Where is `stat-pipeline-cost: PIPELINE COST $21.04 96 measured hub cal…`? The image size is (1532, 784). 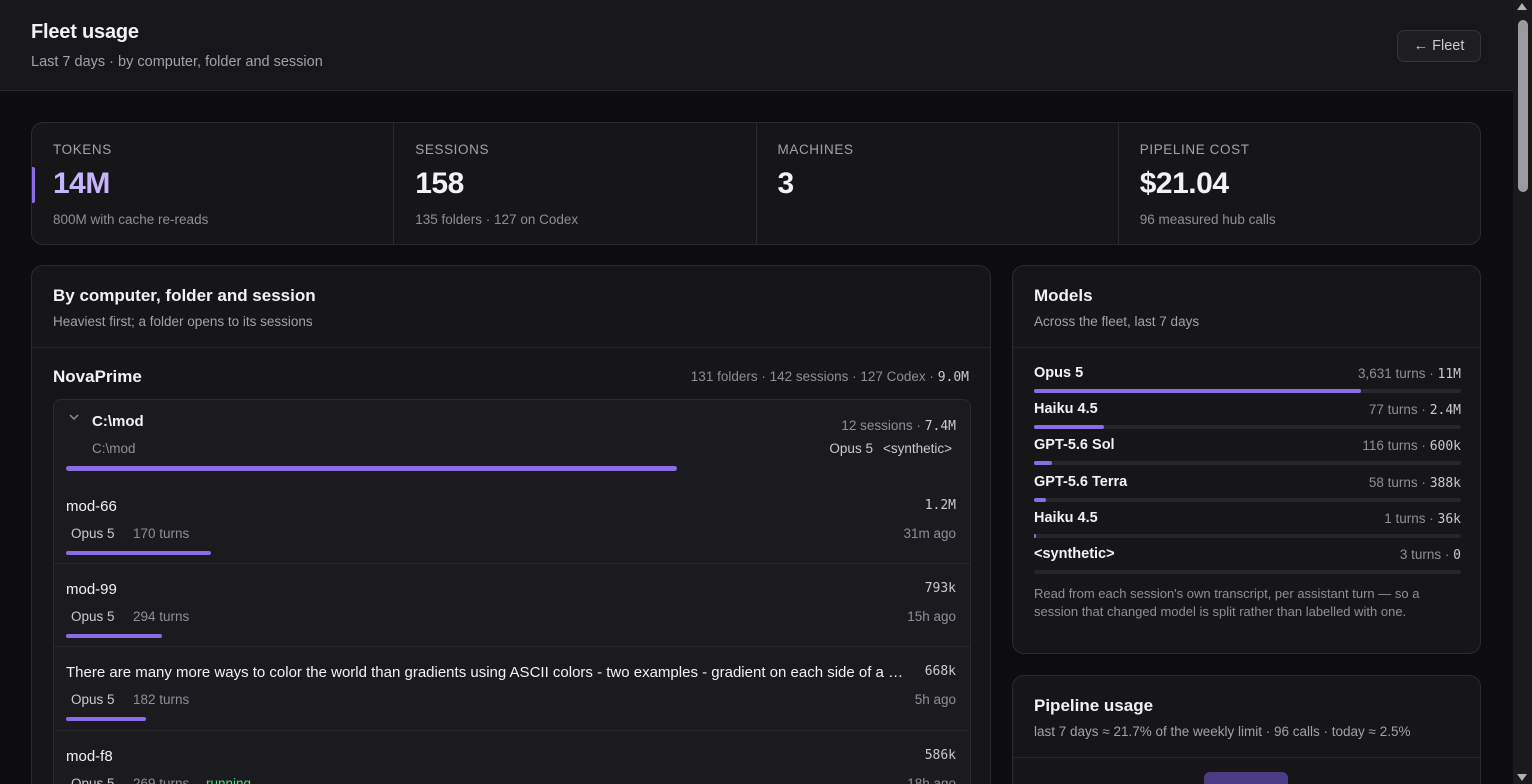
stat-pipeline-cost: PIPELINE COST $21.04 96 measured hub cal… is located at coordinates (1299, 183).